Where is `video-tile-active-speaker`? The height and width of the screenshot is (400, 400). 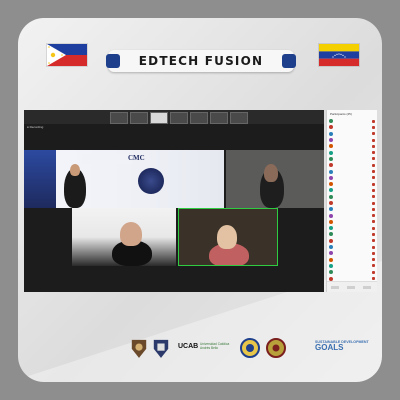 video-tile-active-speaker is located at coordinates (228, 237).